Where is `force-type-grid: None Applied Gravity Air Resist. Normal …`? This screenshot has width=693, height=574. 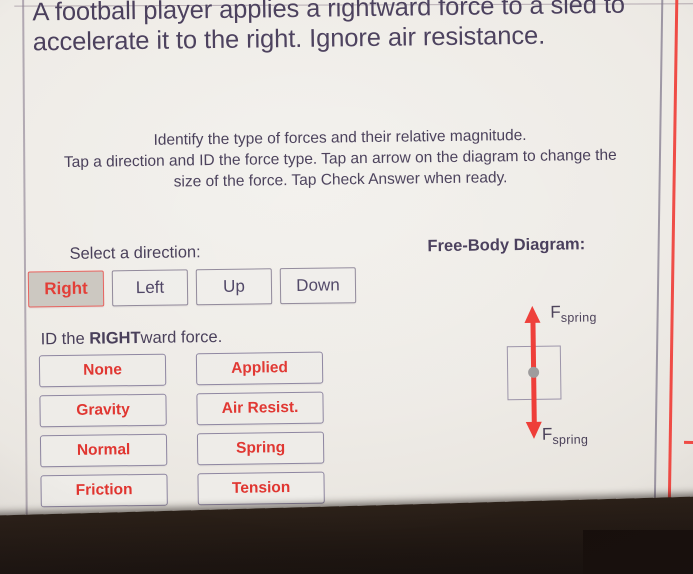 force-type-grid: None Applied Gravity Air Resist. Normal … is located at coordinates (181, 429).